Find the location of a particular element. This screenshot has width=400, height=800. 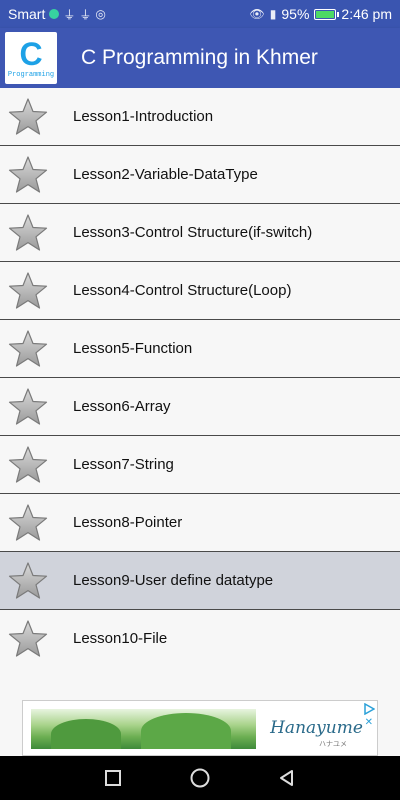

list-item: Lesson5-Function is located at coordinates (200, 349).